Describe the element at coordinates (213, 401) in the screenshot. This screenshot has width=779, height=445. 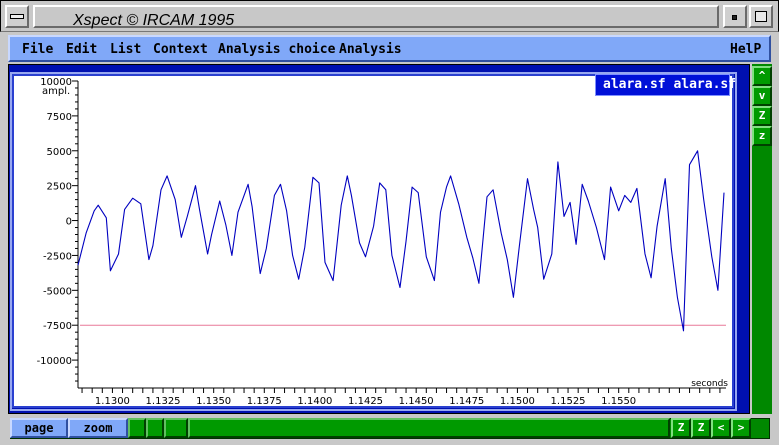
I see `x-tick-label: 1.1350` at that location.